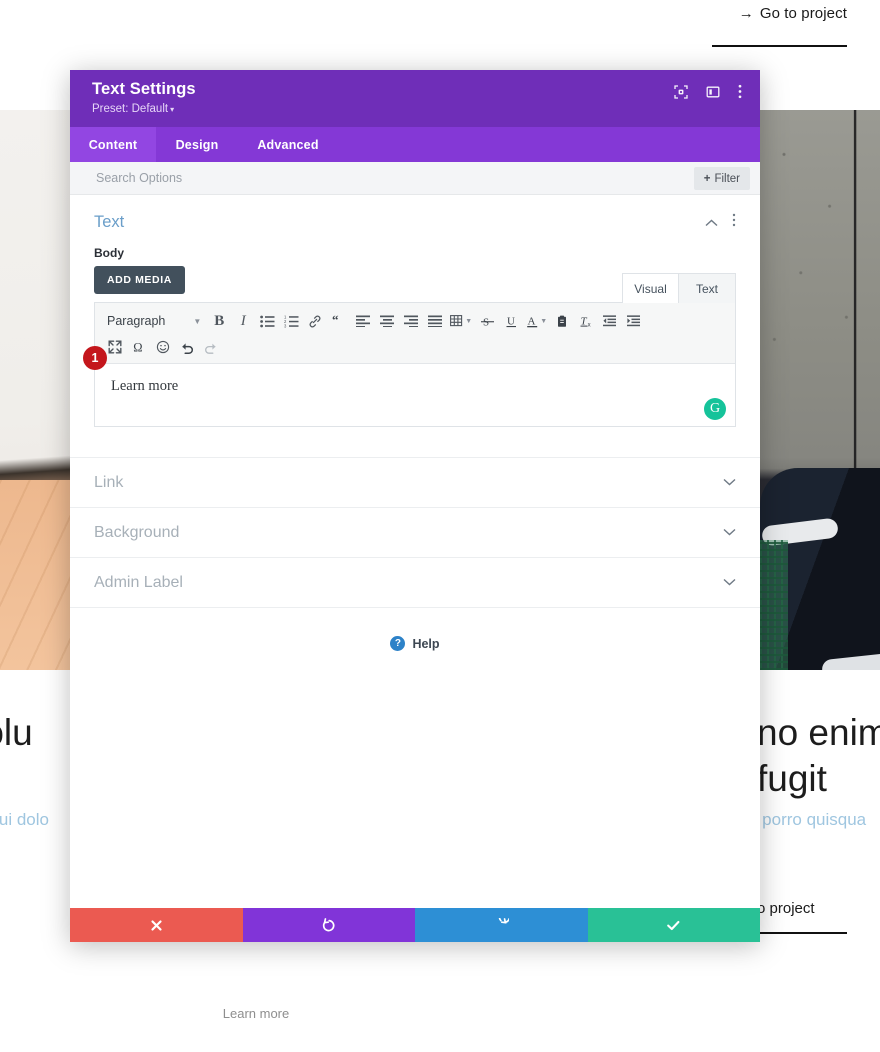 The height and width of the screenshot is (1052, 880). Describe the element at coordinates (440, 1013) in the screenshot. I see `page-learn-more-text: Learn more` at that location.